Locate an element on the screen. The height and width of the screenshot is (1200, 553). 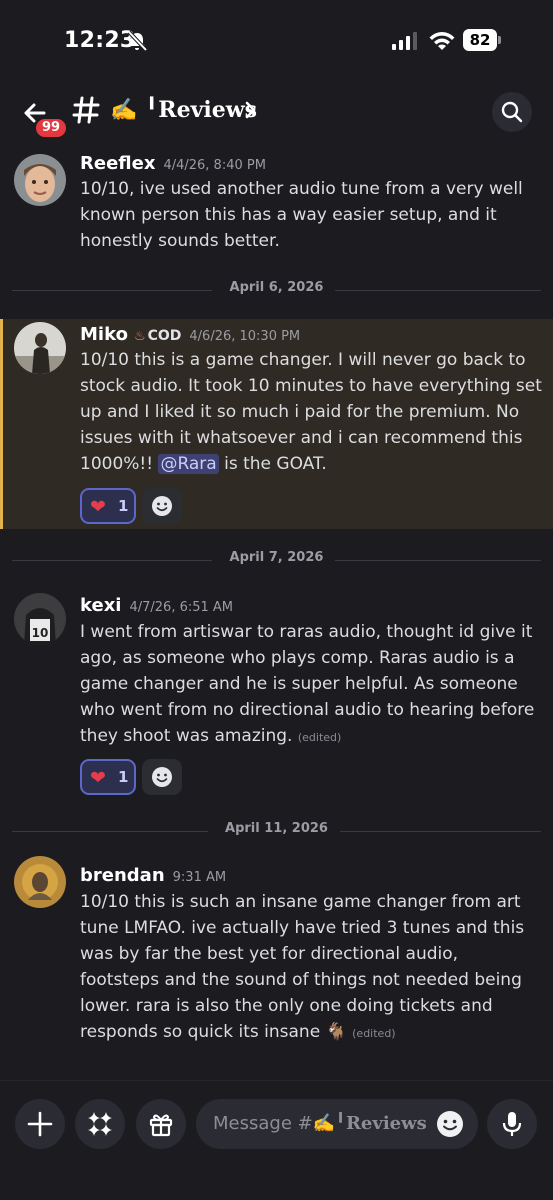
plus-icon is located at coordinates (40, 1124).